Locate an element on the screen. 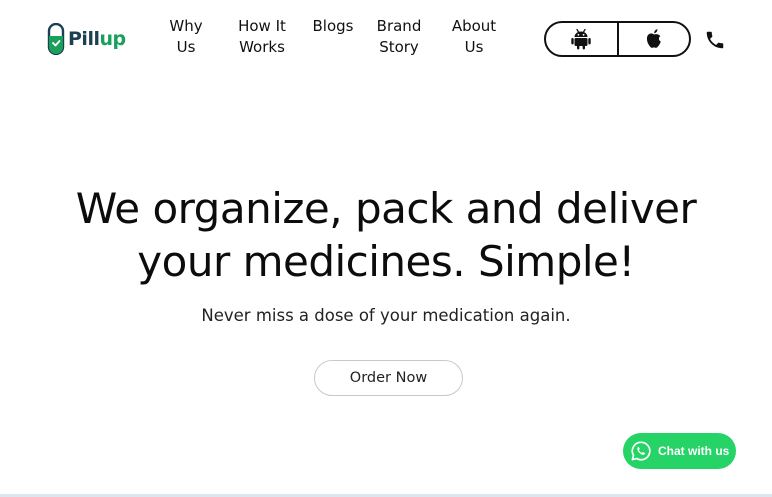 This screenshot has height=497, width=772. phone-icon is located at coordinates (715, 40).